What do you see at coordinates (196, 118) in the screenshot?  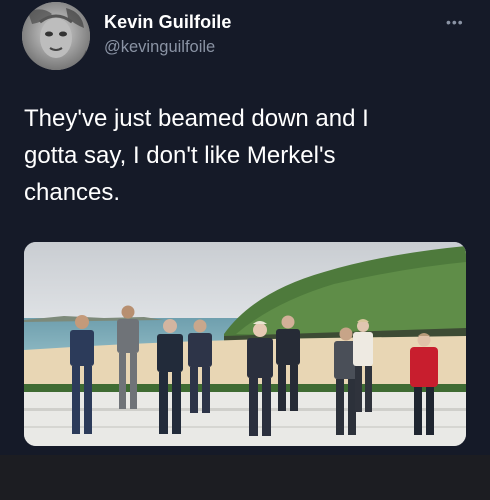 I see `tweet-text-line: They've just beamed down and I` at bounding box center [196, 118].